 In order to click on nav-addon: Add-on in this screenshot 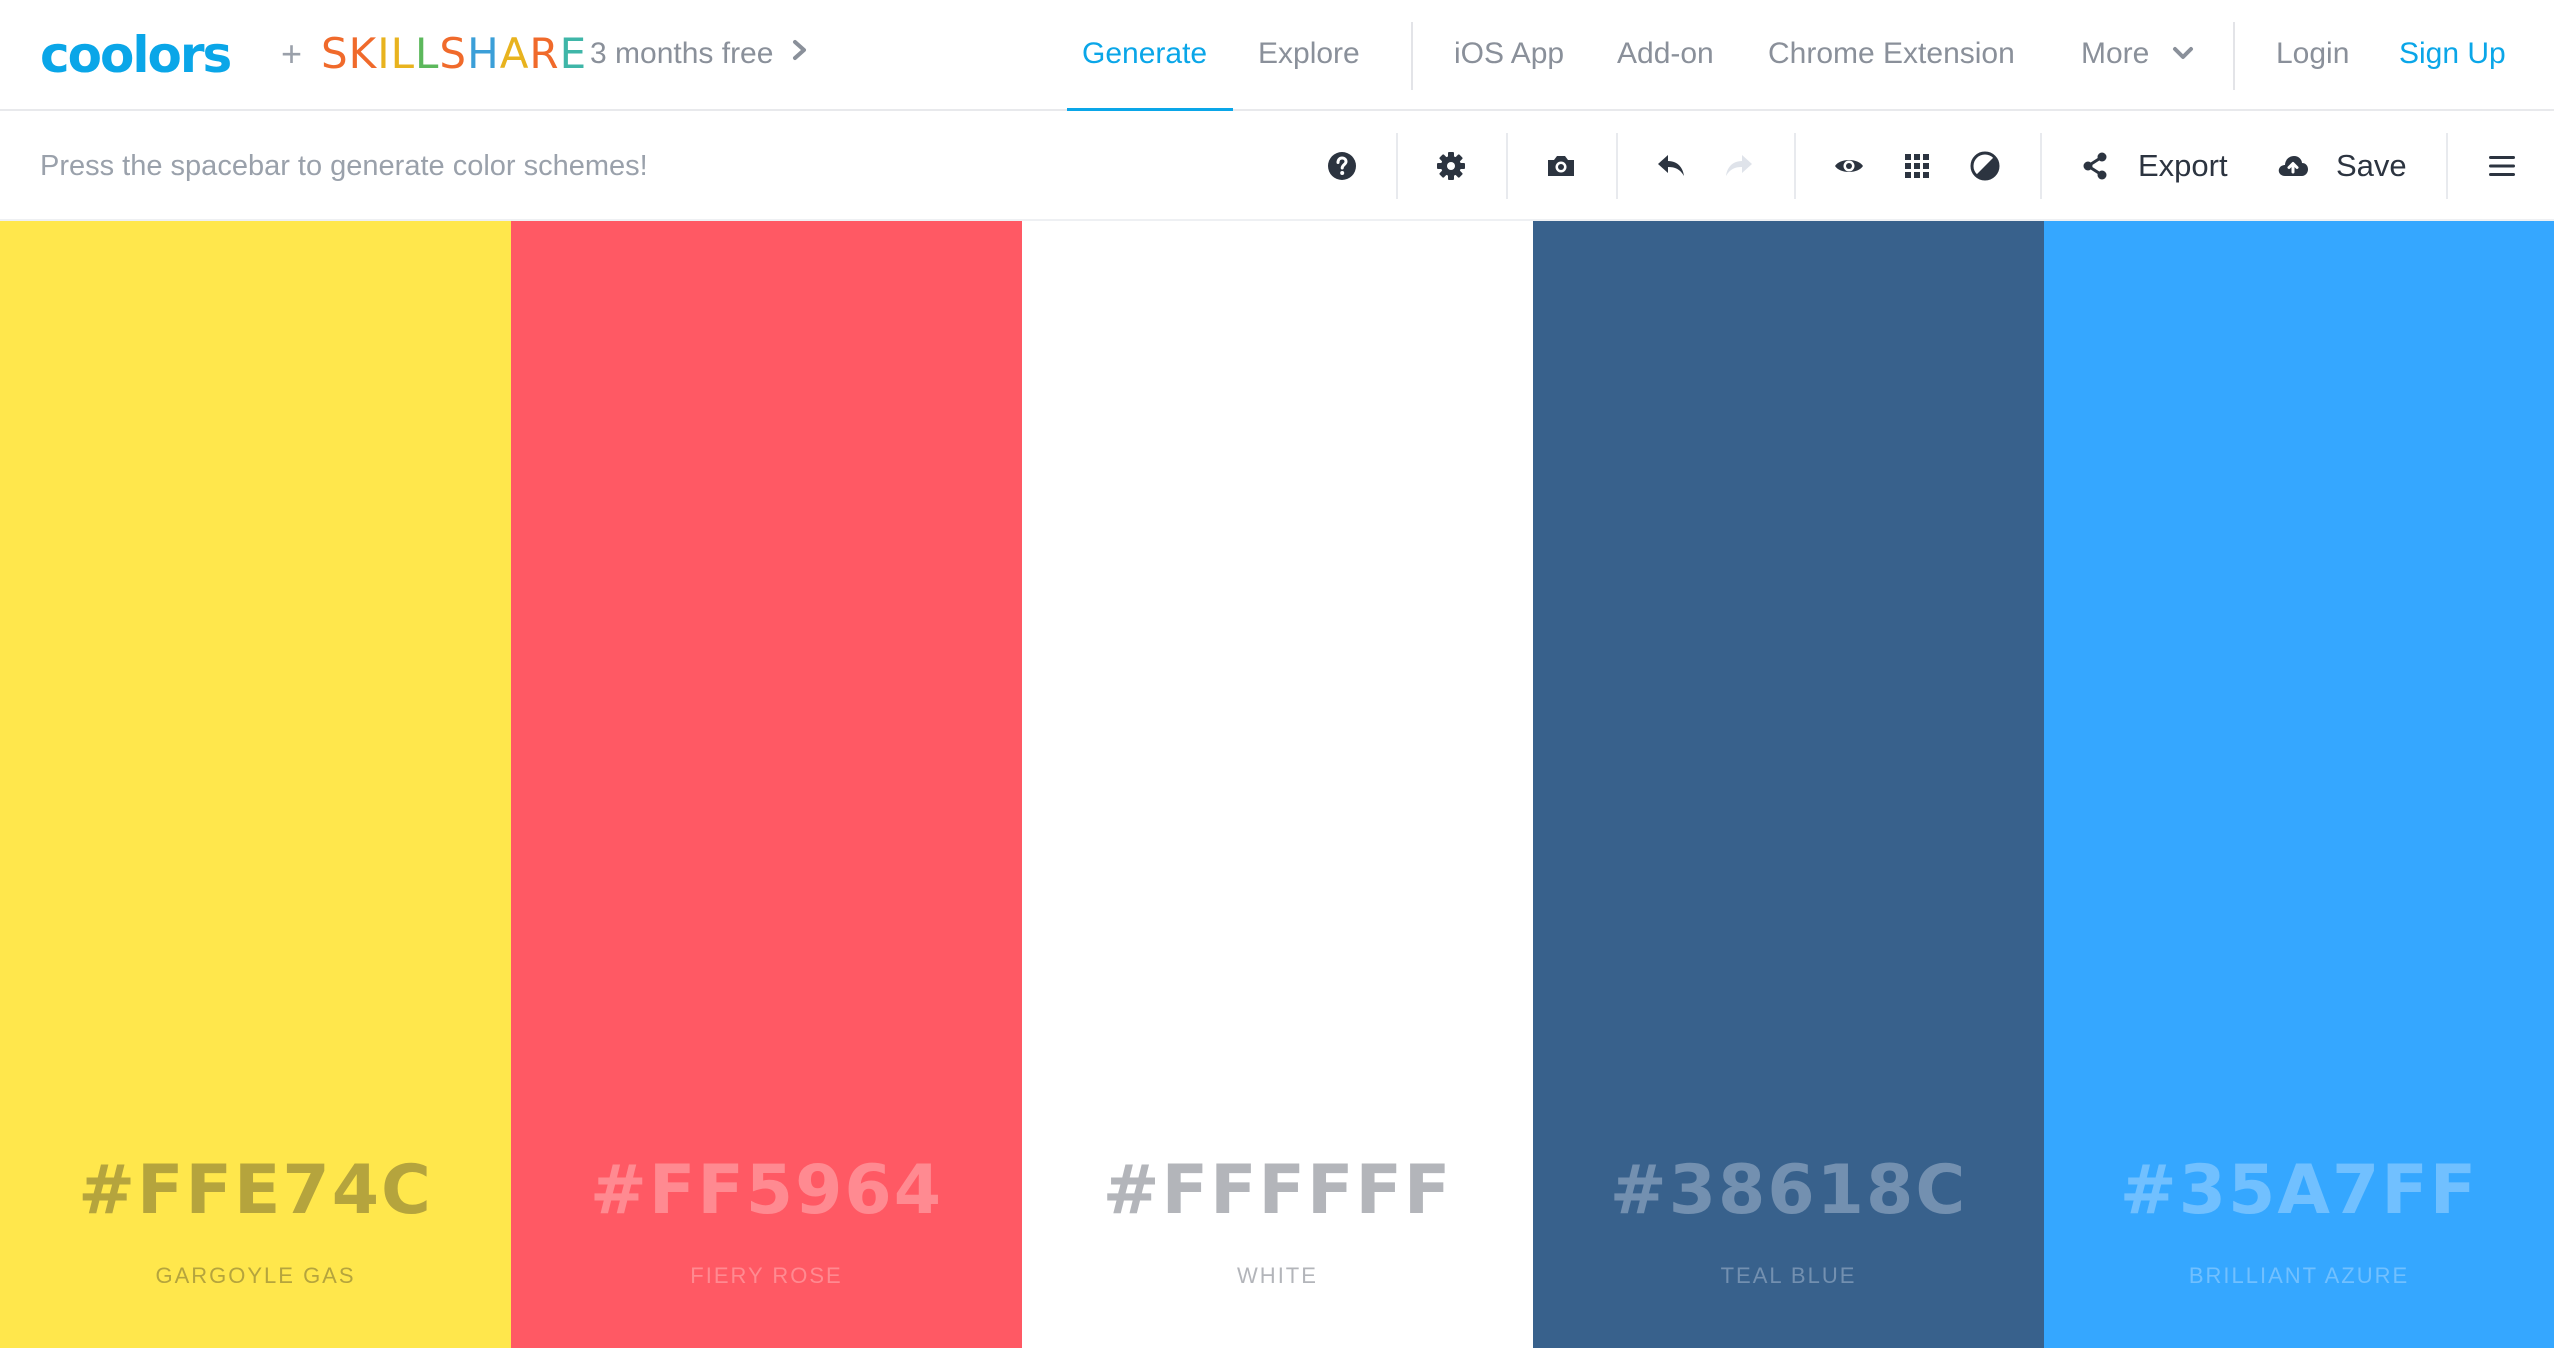, I will do `click(1665, 54)`.